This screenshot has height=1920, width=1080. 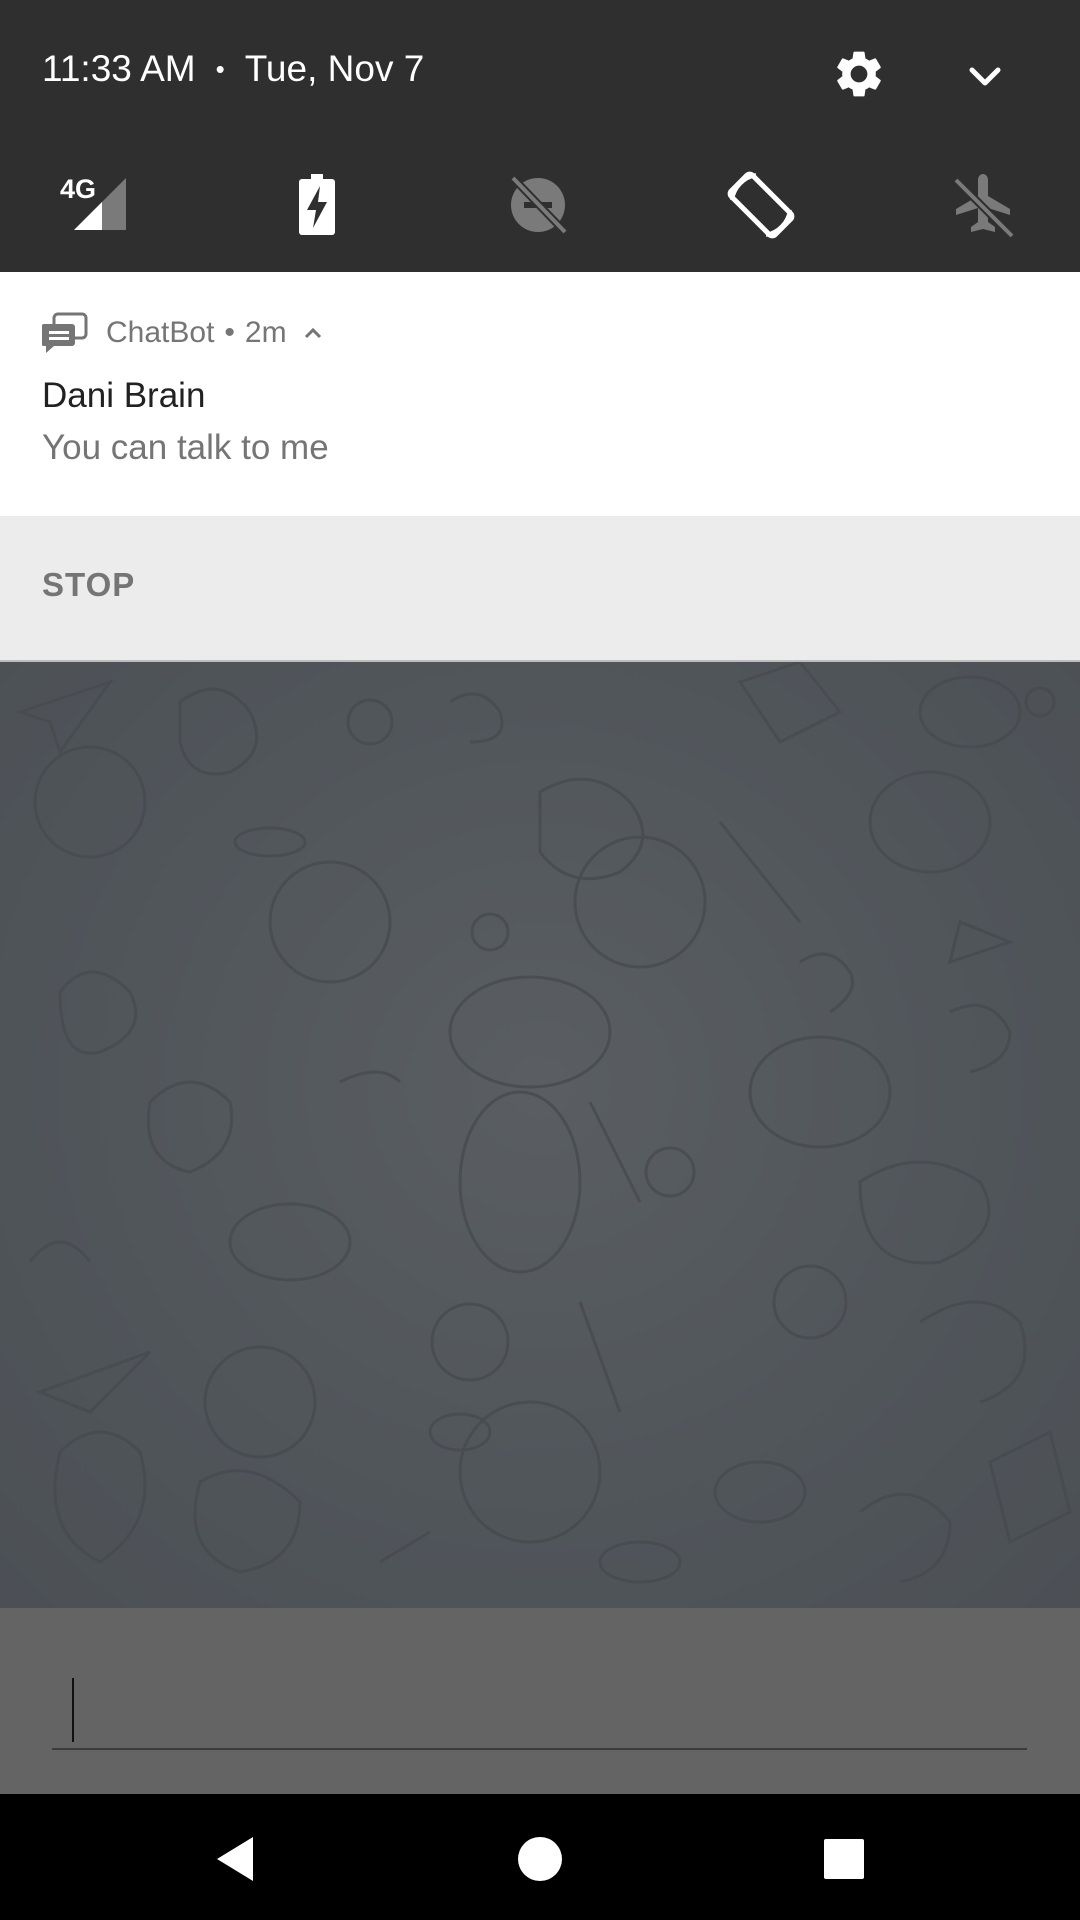 I want to click on tile-airplane-mode, so click(x=983, y=205).